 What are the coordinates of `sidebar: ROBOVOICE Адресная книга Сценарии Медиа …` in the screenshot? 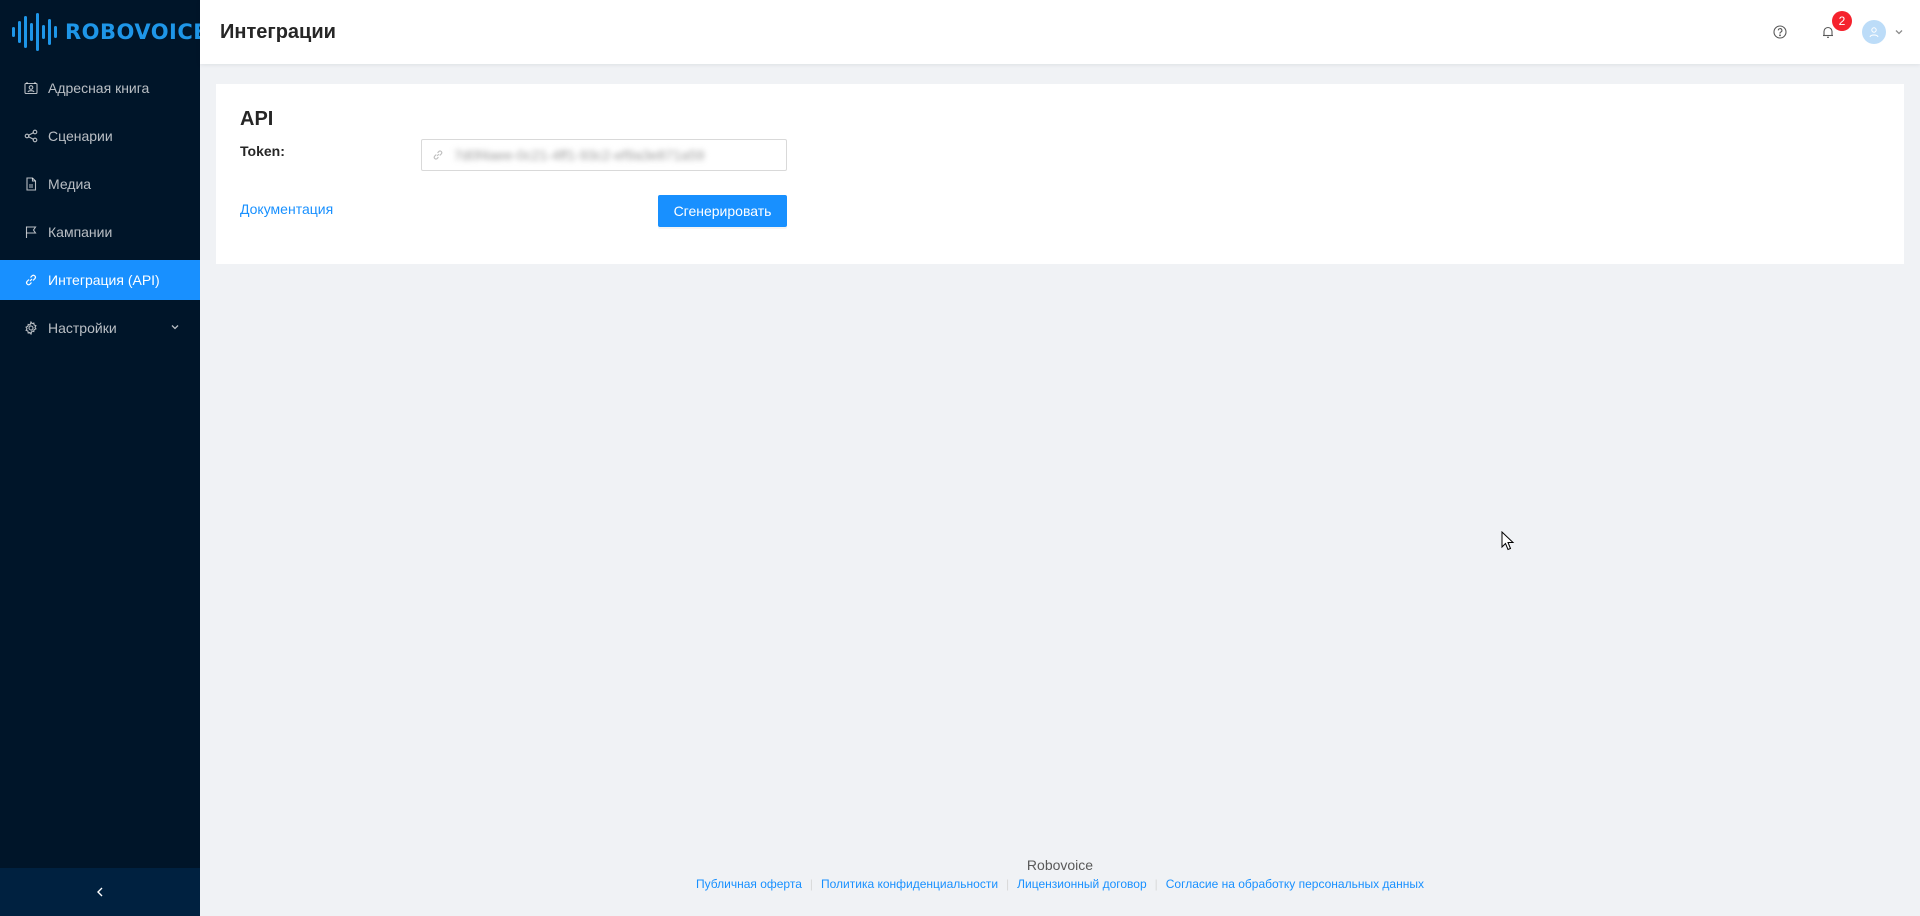 It's located at (104, 458).